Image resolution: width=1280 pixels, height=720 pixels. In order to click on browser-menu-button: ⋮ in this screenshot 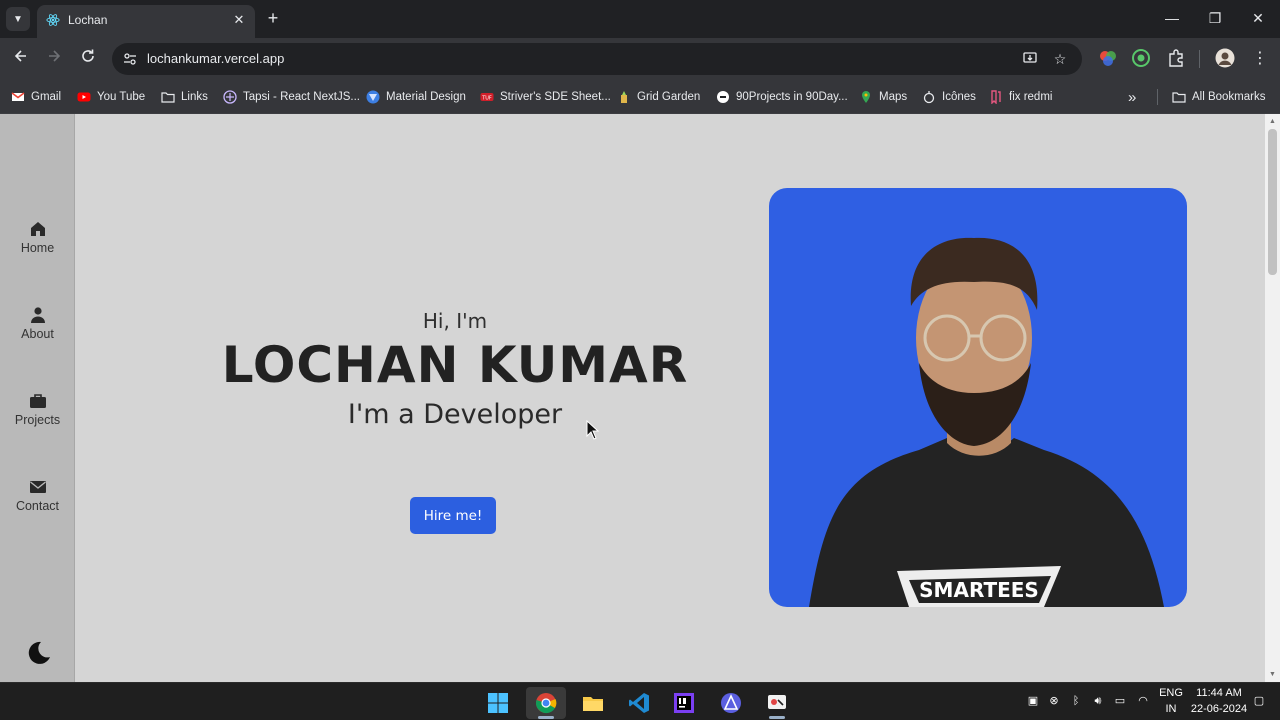, I will do `click(1260, 59)`.